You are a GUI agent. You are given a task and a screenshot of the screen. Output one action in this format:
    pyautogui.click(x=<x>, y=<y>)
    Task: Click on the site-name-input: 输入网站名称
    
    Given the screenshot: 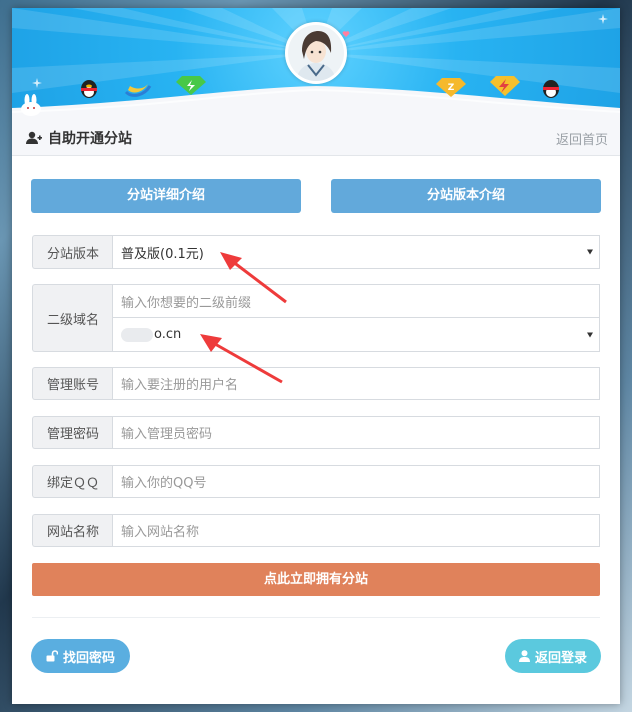 What is the action you would take?
    pyautogui.click(x=356, y=530)
    